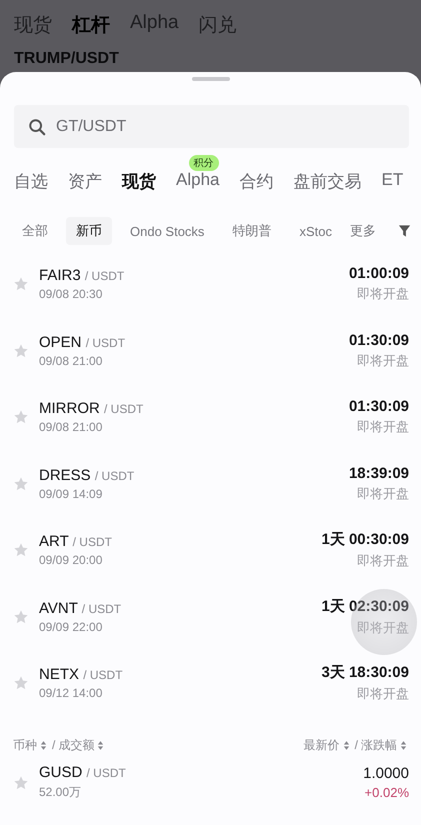 This screenshot has height=825, width=421. Describe the element at coordinates (91, 409) in the screenshot. I see `pair-name: MIRROR / USDT` at that location.